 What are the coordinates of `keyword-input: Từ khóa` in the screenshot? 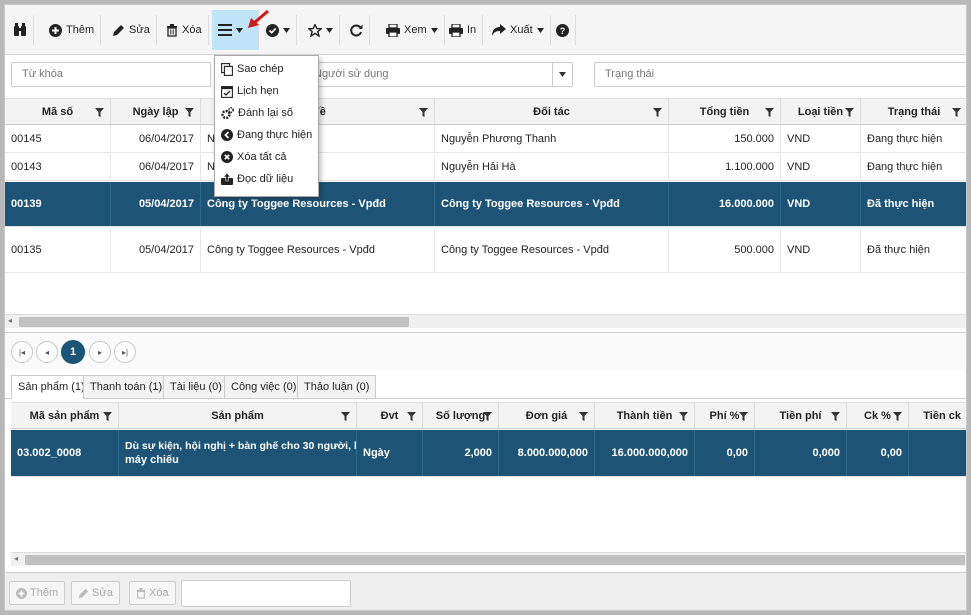 It's located at (111, 74).